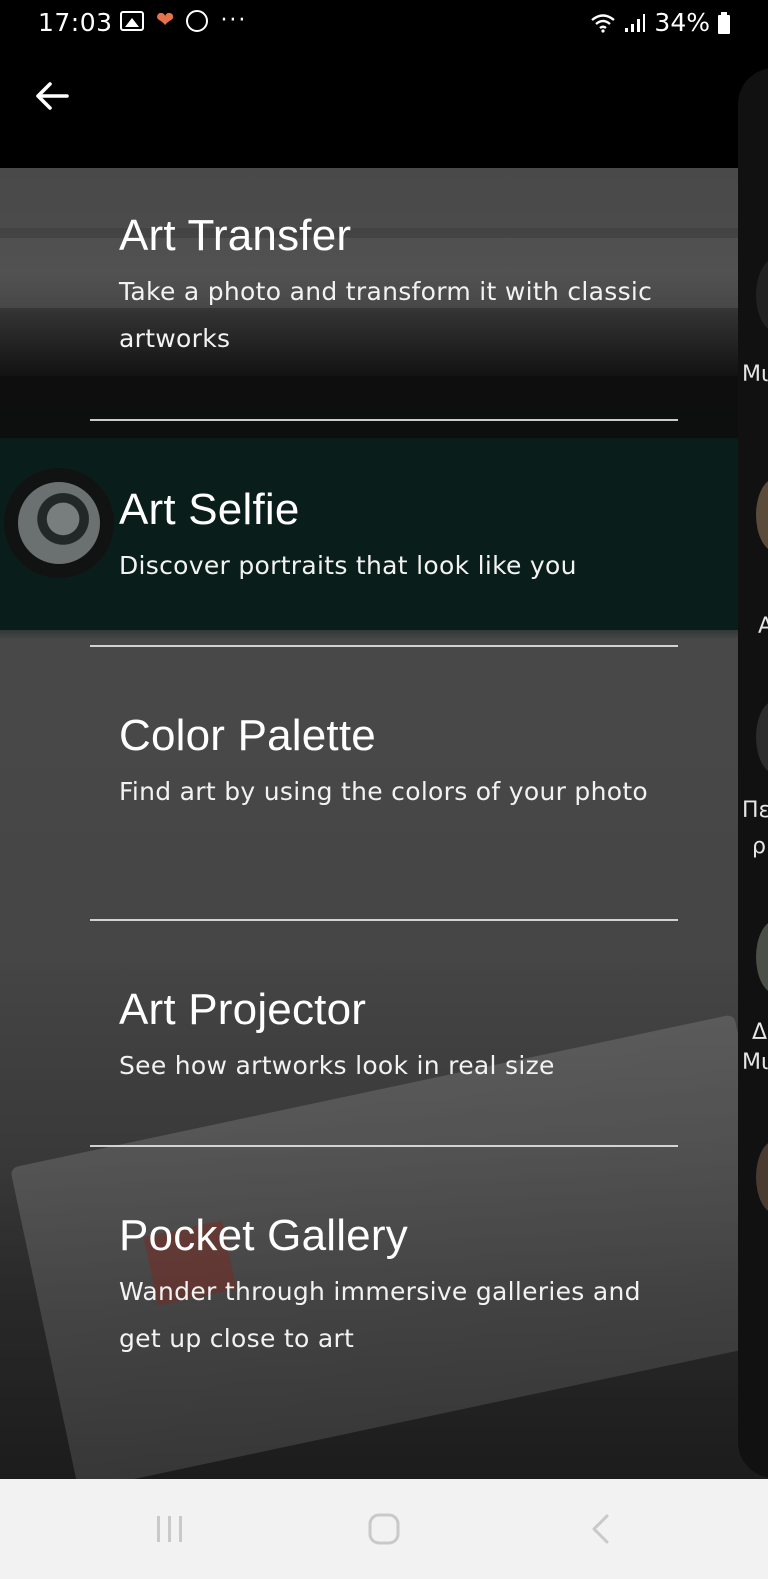 The image size is (768, 1579). What do you see at coordinates (763, 626) in the screenshot?
I see `side-label: Α` at bounding box center [763, 626].